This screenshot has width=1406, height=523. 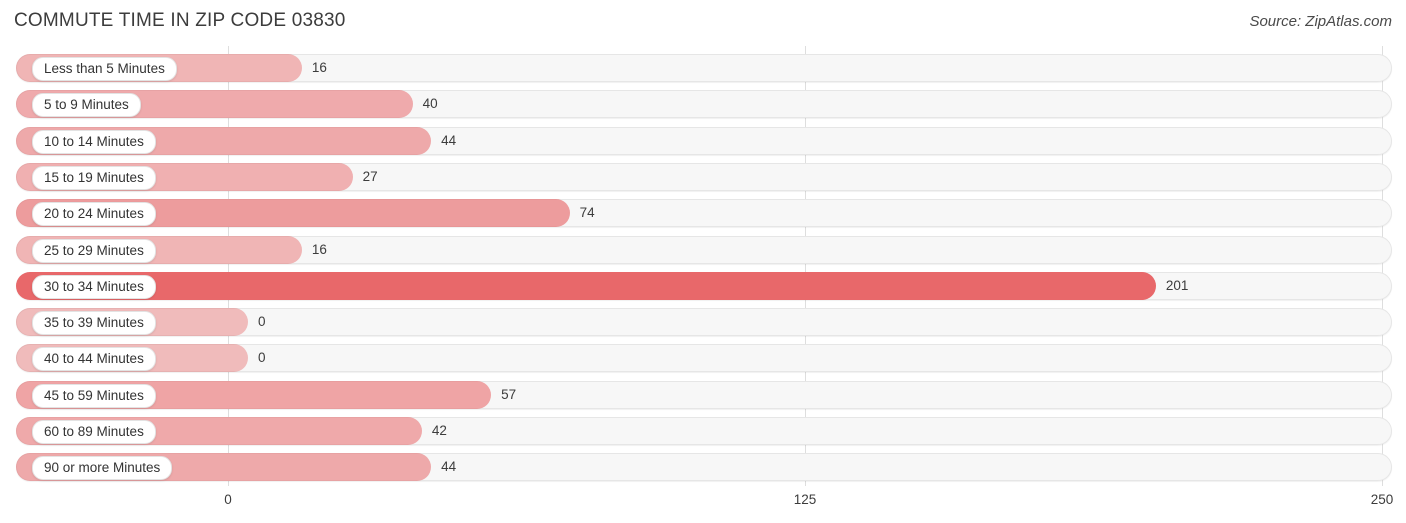 I want to click on axis-tick-label: 250, so click(x=1382, y=499).